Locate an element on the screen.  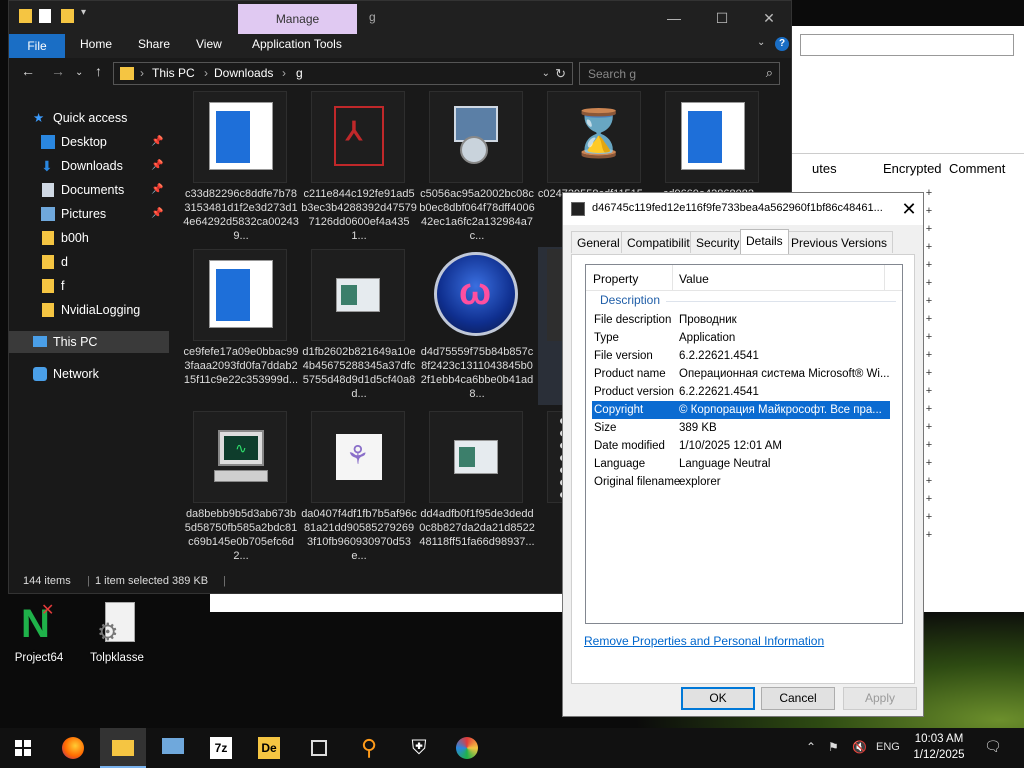
die-icon: De is located at coordinates (269, 748).